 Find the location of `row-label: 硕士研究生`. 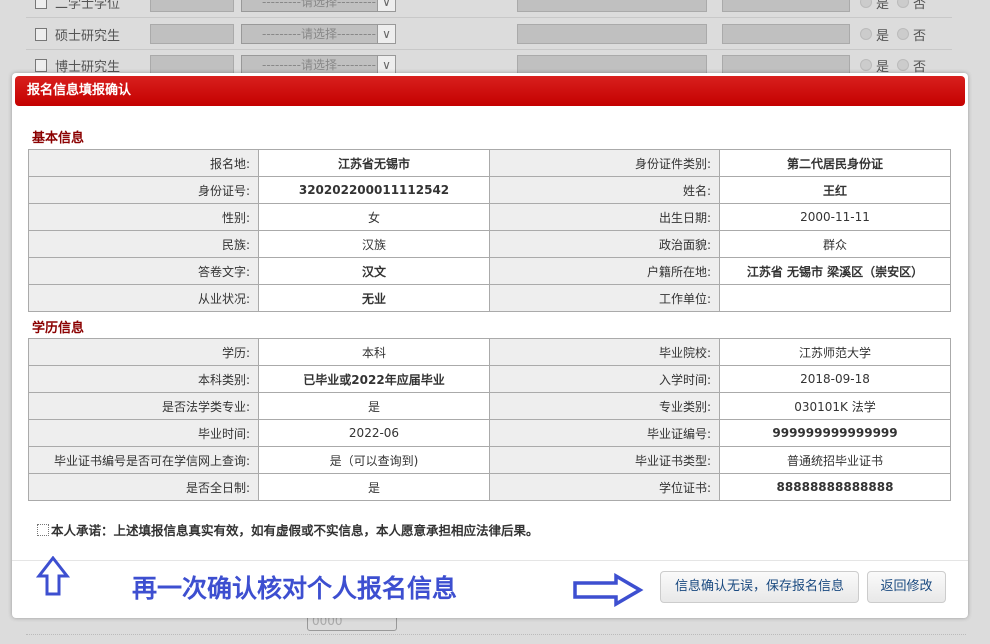

row-label: 硕士研究生 is located at coordinates (88, 36).